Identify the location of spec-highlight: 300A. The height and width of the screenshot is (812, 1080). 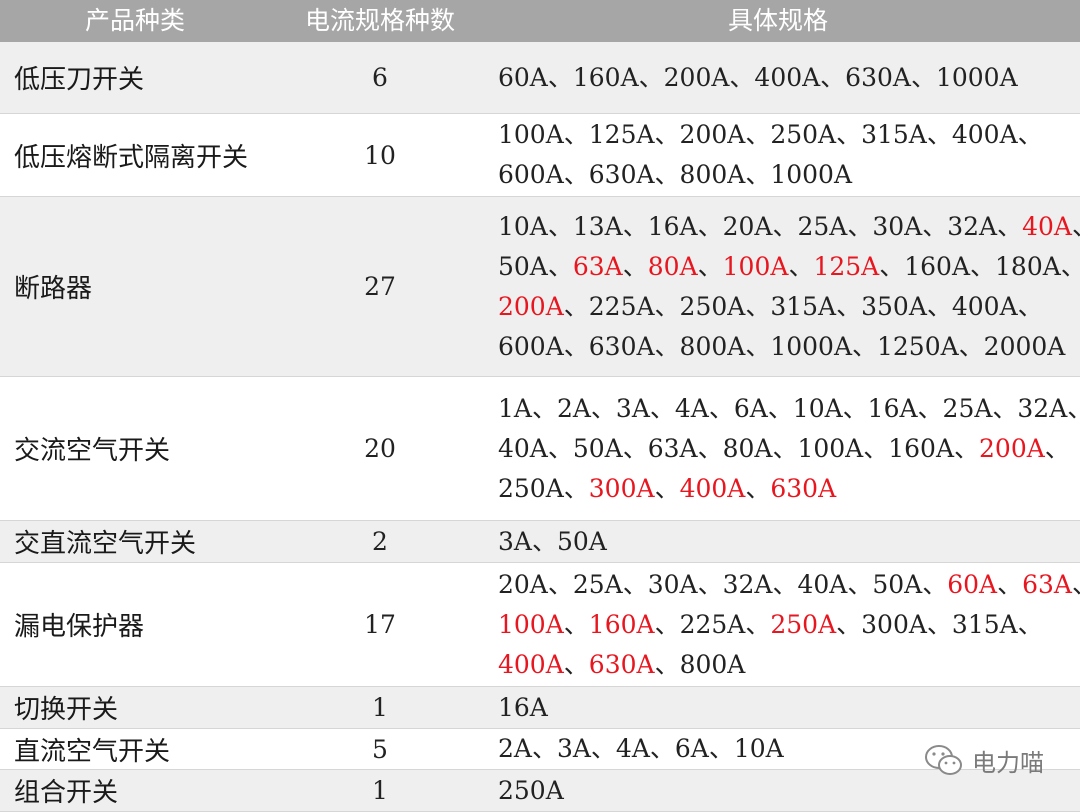
(621, 488).